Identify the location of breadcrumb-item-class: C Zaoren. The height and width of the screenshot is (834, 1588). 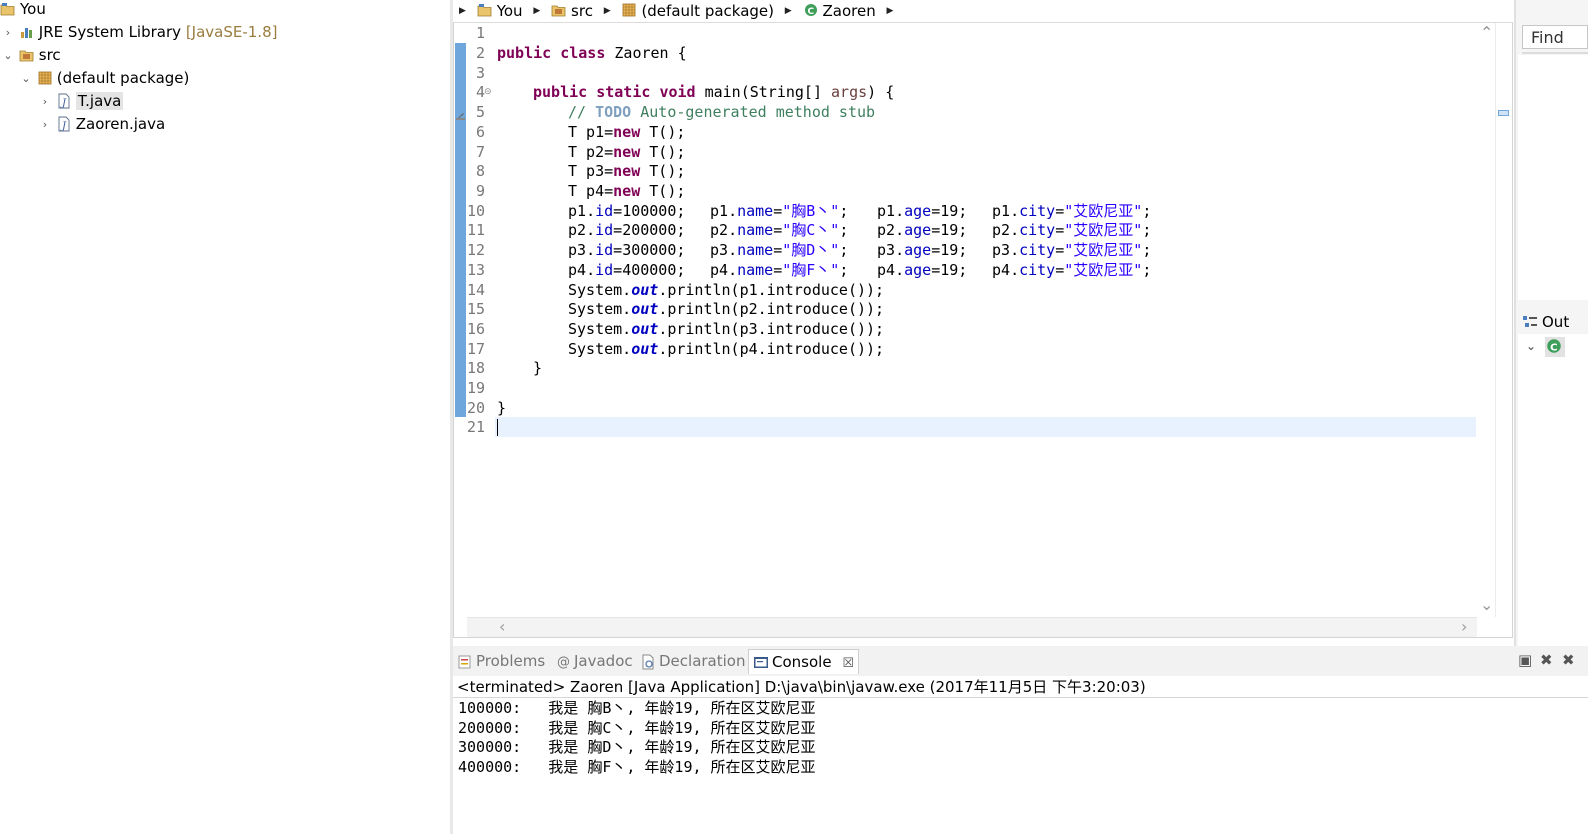
(839, 11).